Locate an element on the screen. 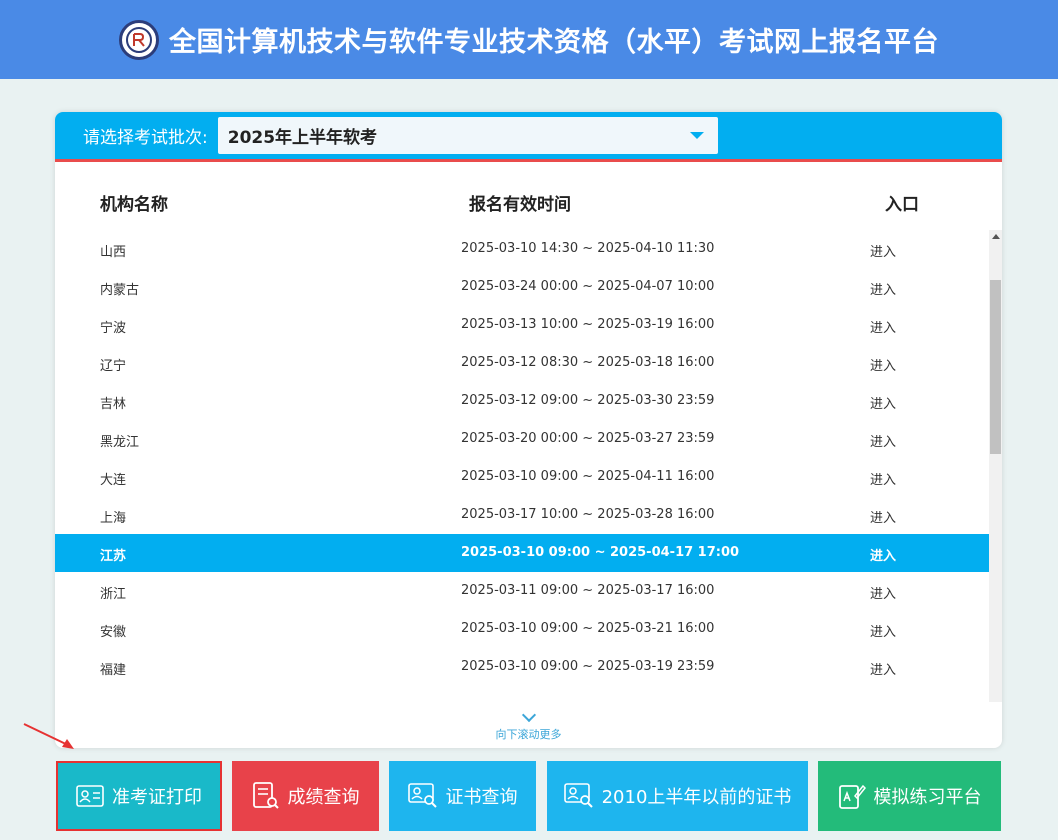  row-org-name: 黑龙江 is located at coordinates (120, 442).